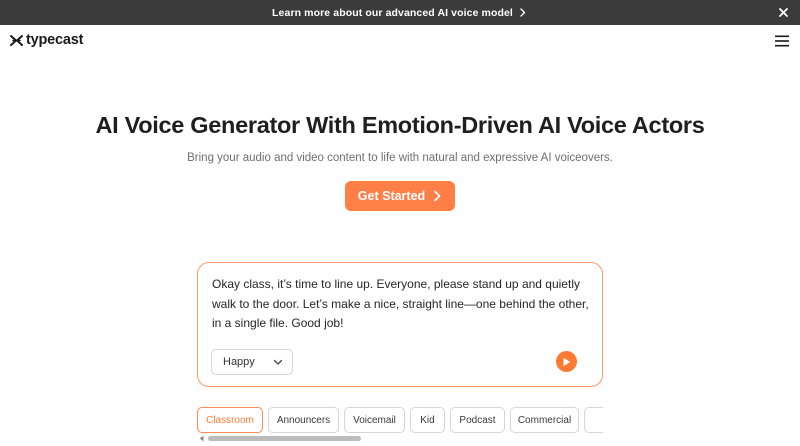 The height and width of the screenshot is (446, 800). I want to click on hamburger-menu-icon, so click(782, 41).